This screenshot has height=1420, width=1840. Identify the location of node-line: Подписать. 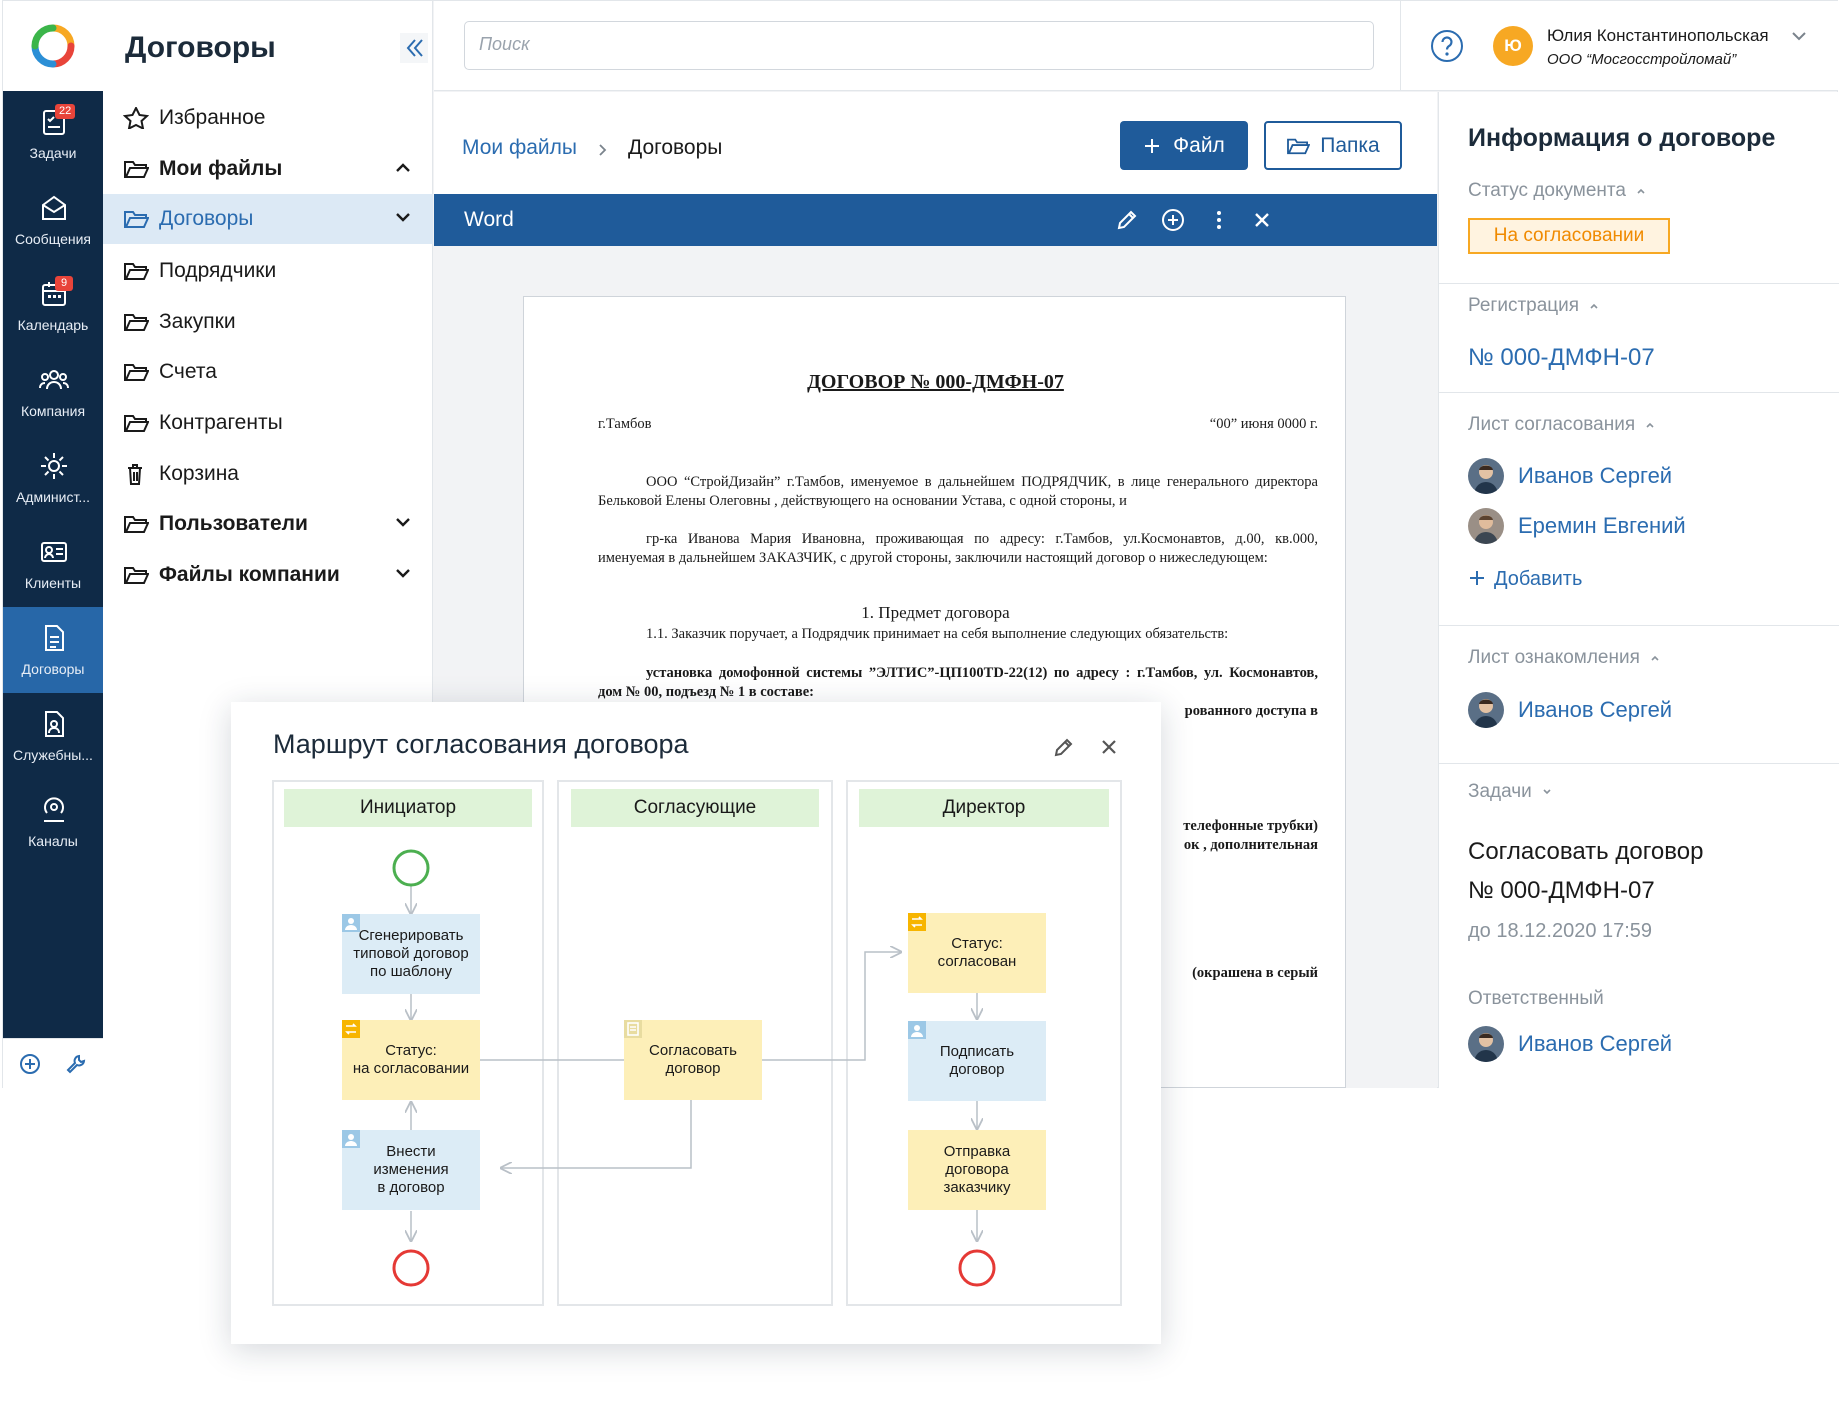
(977, 1051).